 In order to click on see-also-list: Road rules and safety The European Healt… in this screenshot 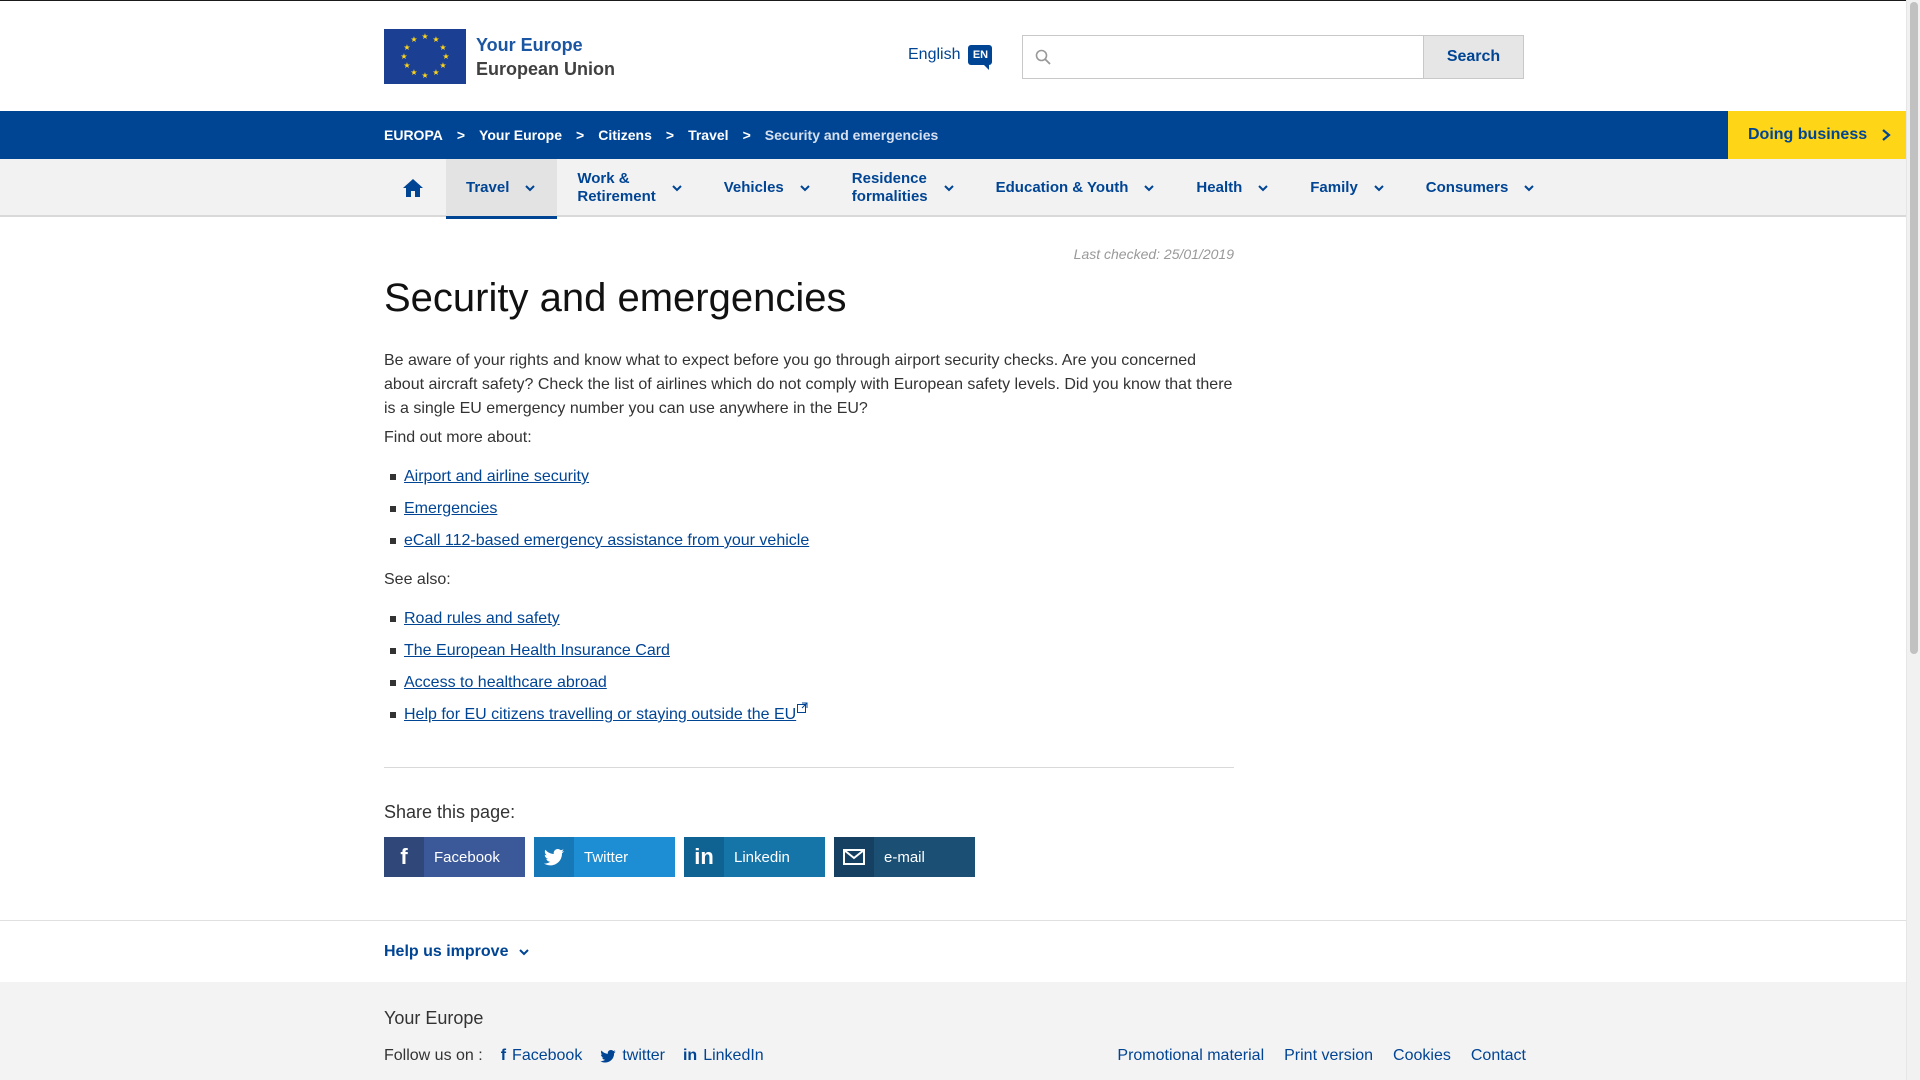, I will do `click(809, 667)`.